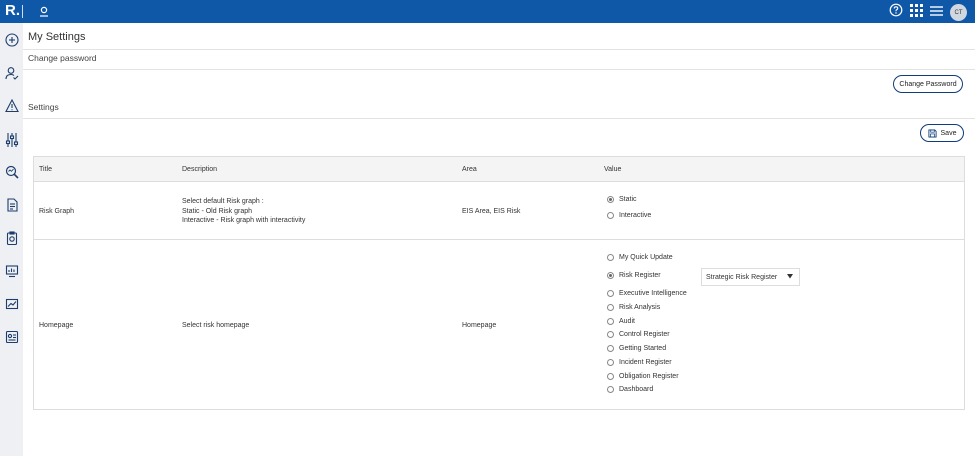  Describe the element at coordinates (928, 84) in the screenshot. I see `change-password-button: Change Password` at that location.